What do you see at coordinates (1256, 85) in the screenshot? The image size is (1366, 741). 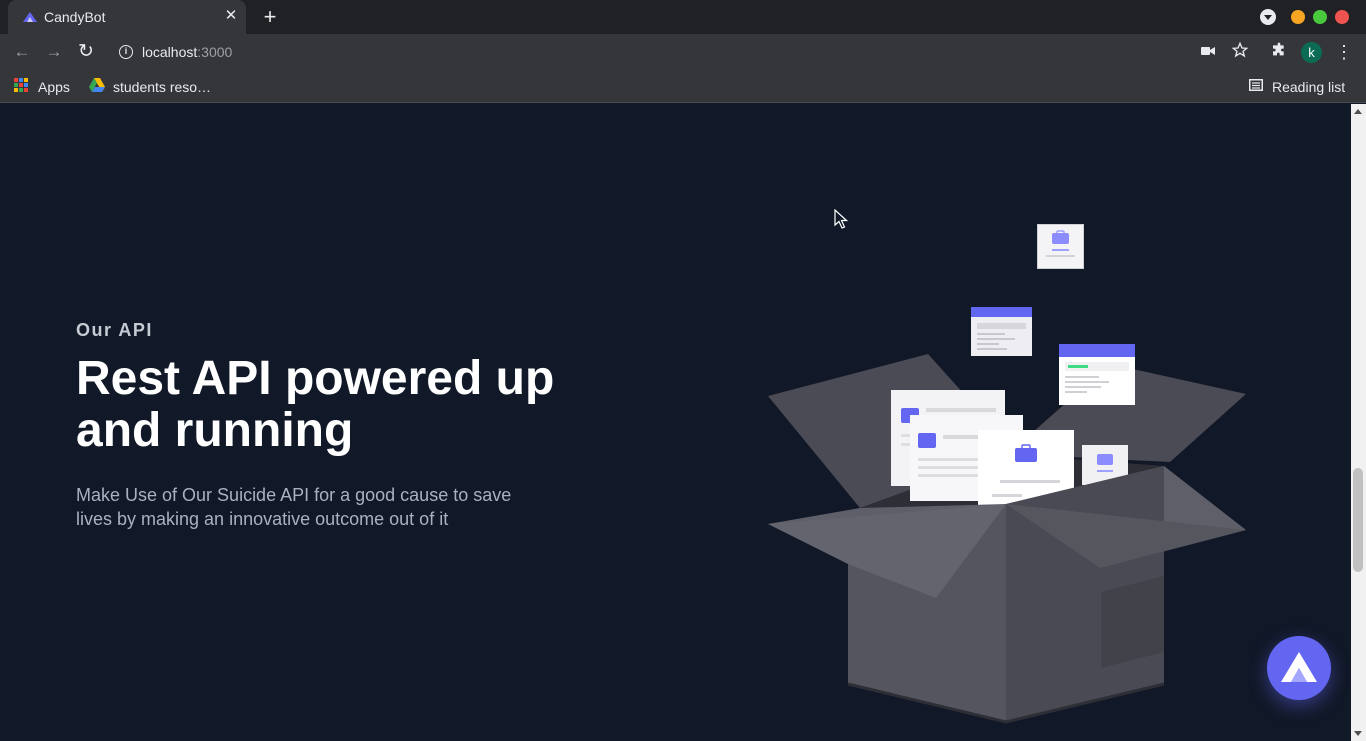 I see `reading-list-icon` at bounding box center [1256, 85].